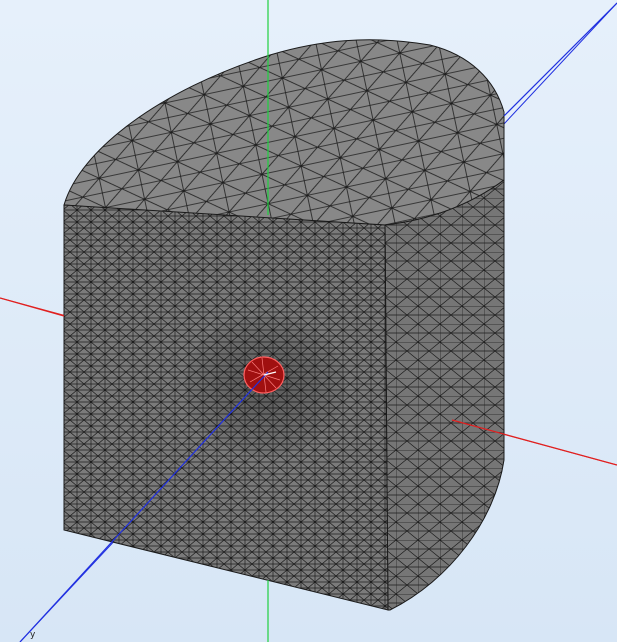 Image resolution: width=617 pixels, height=642 pixels. What do you see at coordinates (33, 635) in the screenshot?
I see `y-axis-corner-label: y` at bounding box center [33, 635].